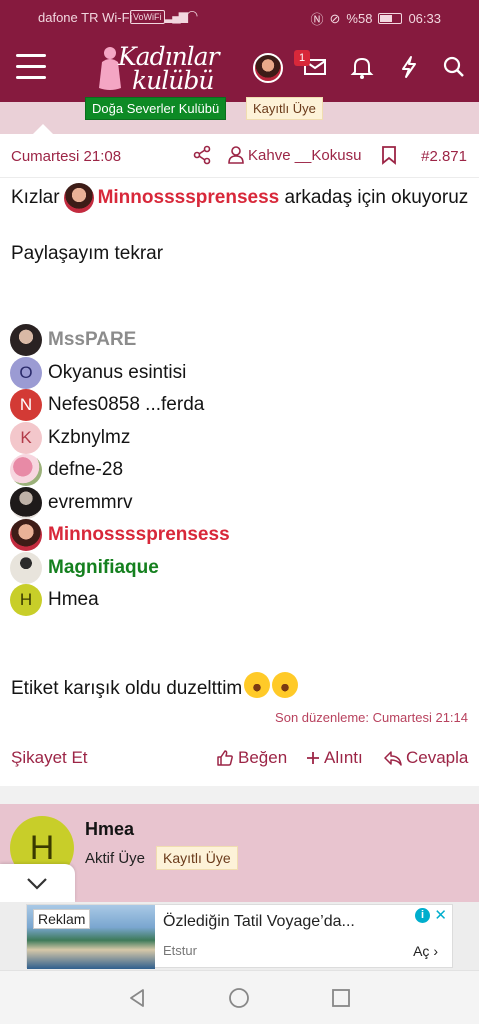 This screenshot has width=479, height=1024. I want to click on list-item: Magnifiaque, so click(240, 568).